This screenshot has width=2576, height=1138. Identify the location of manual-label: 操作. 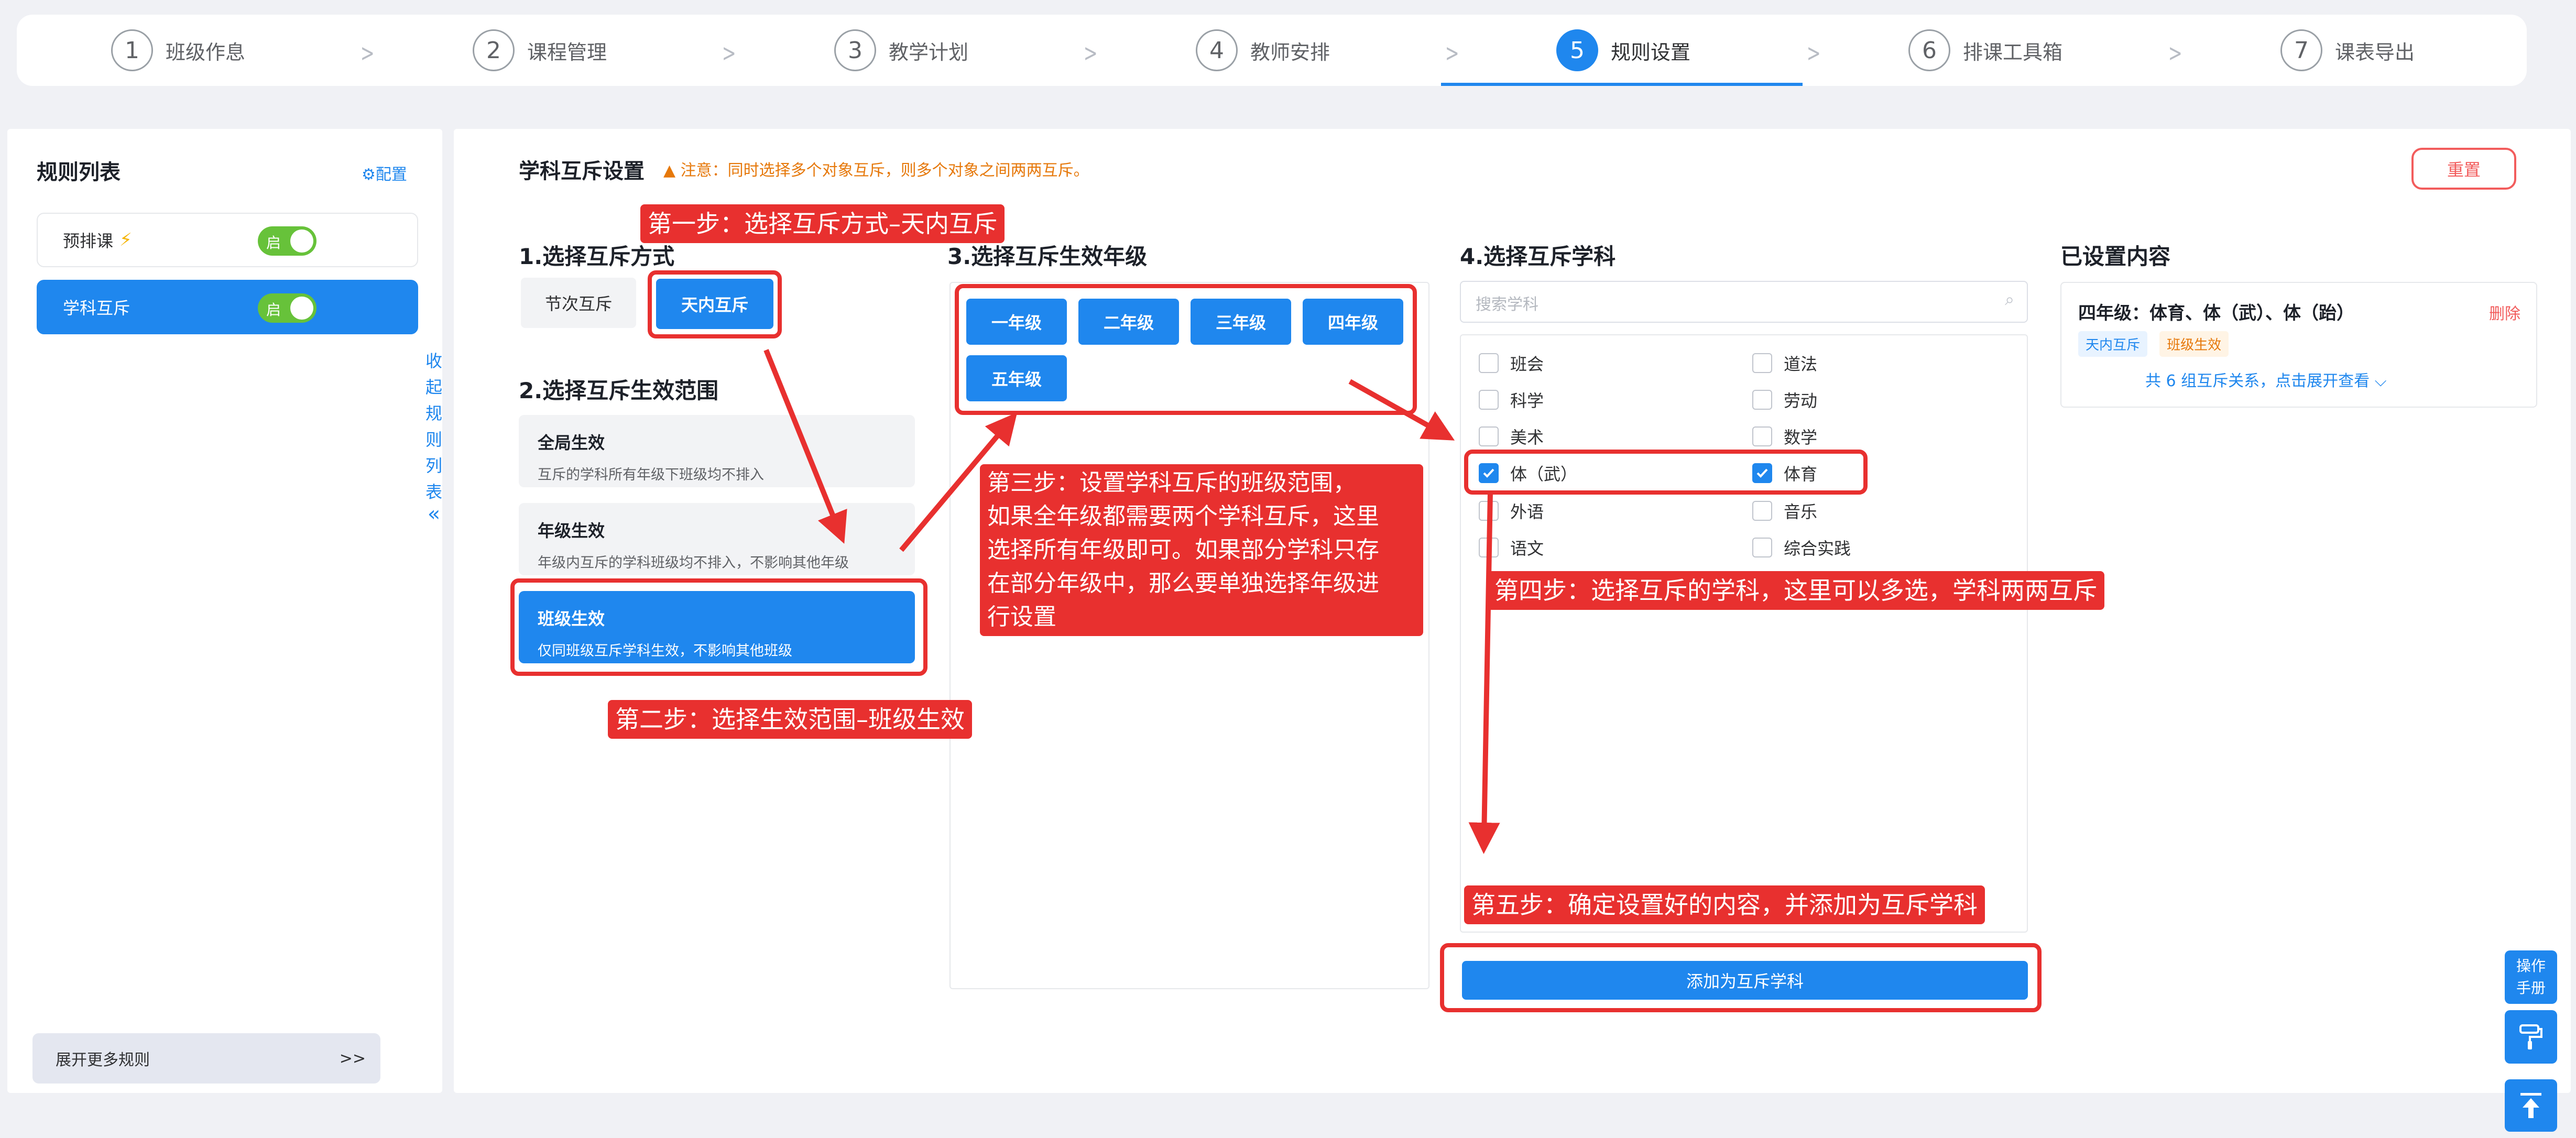
(2531, 966).